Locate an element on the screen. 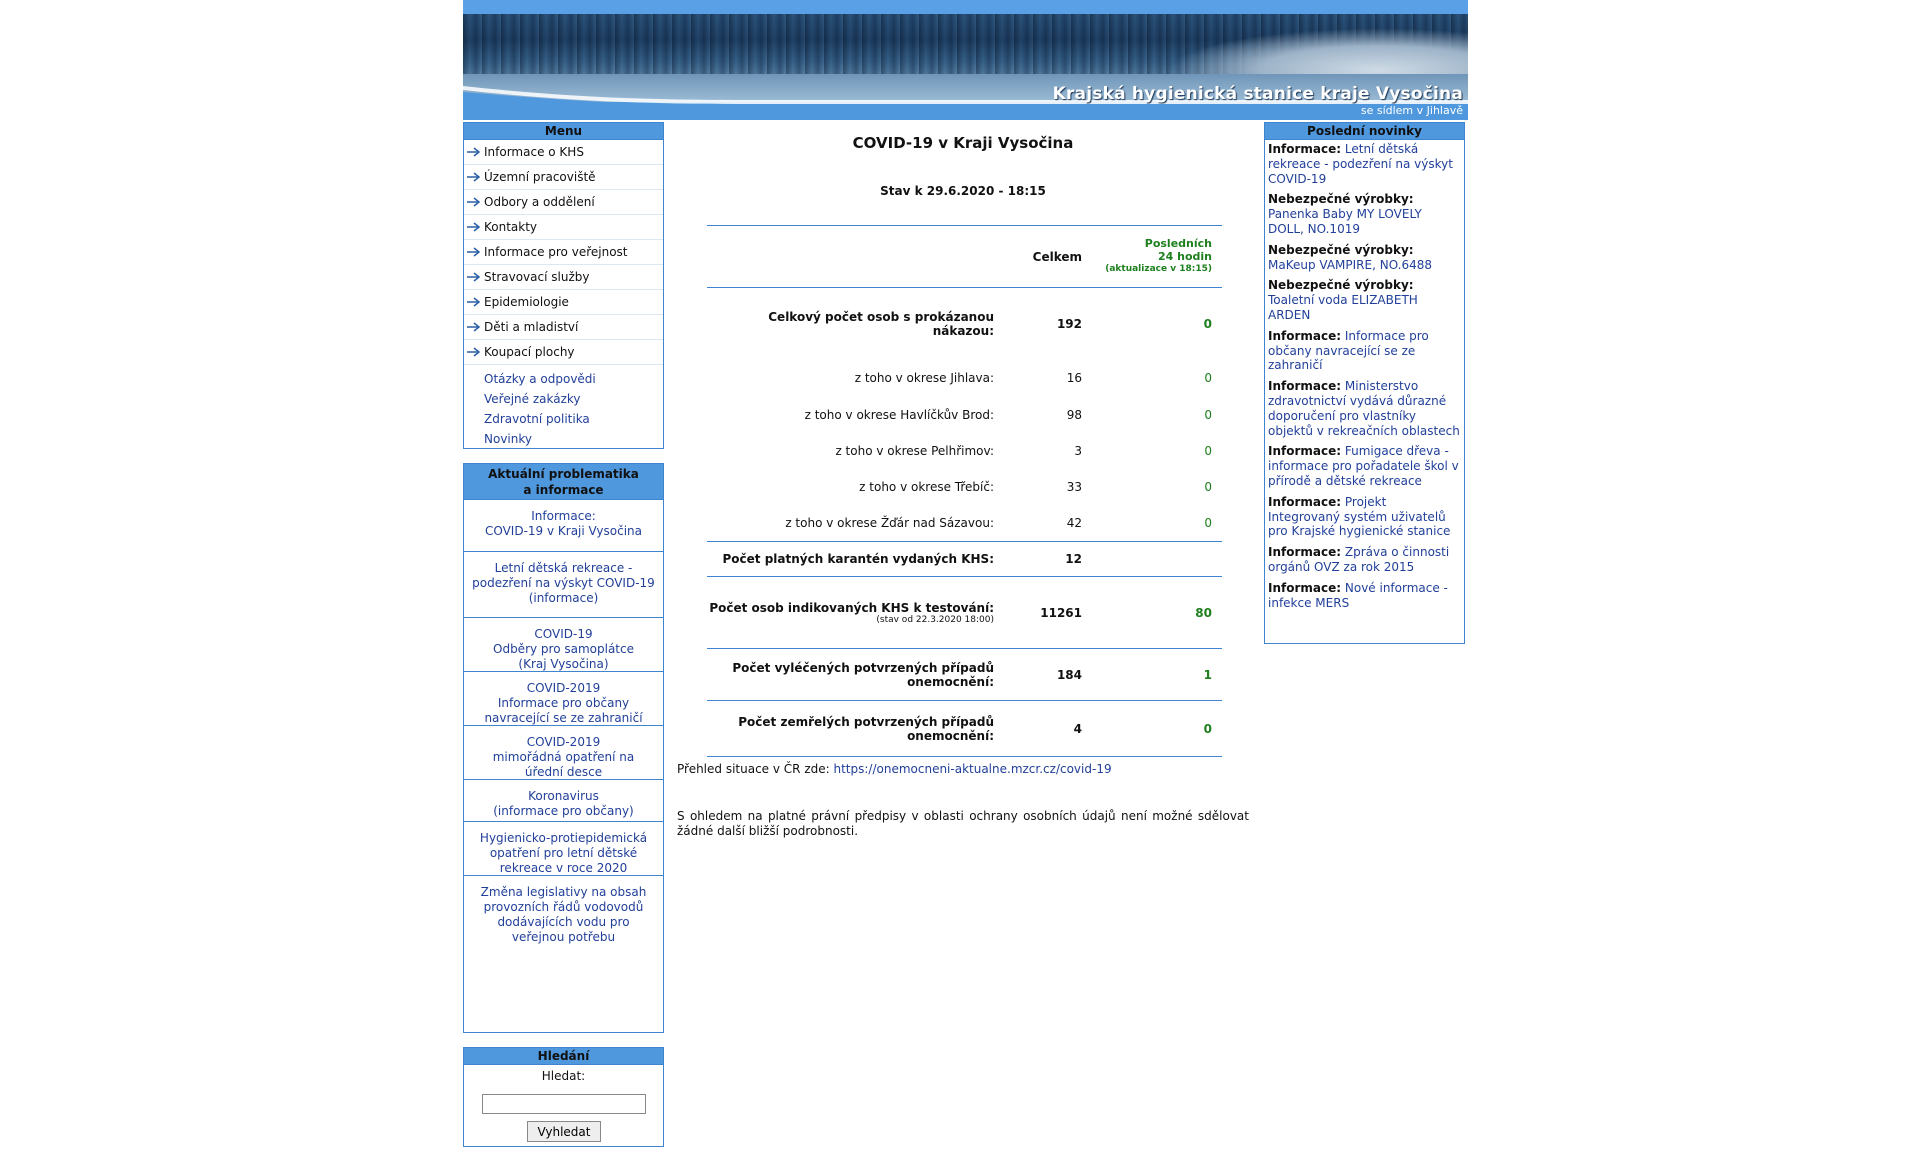 This screenshot has height=1162, width=1920. row-label-text: z toho v okrese Pelhřimov: is located at coordinates (914, 450).